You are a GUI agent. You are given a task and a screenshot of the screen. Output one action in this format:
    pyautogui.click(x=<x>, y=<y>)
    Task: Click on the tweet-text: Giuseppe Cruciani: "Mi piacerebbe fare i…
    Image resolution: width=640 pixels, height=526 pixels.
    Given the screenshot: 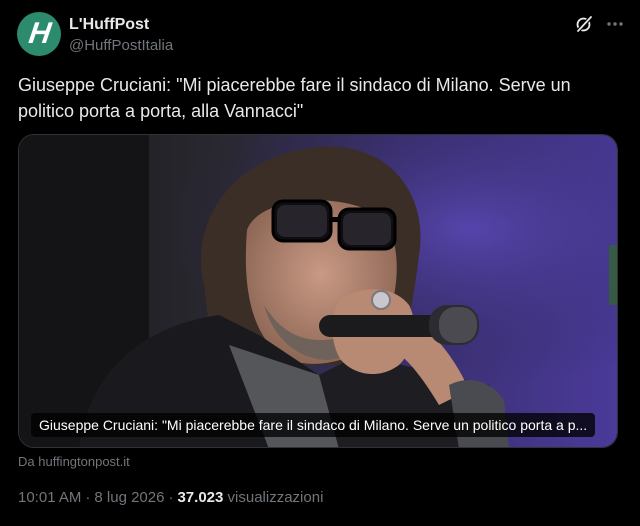 What is the action you would take?
    pyautogui.click(x=294, y=98)
    